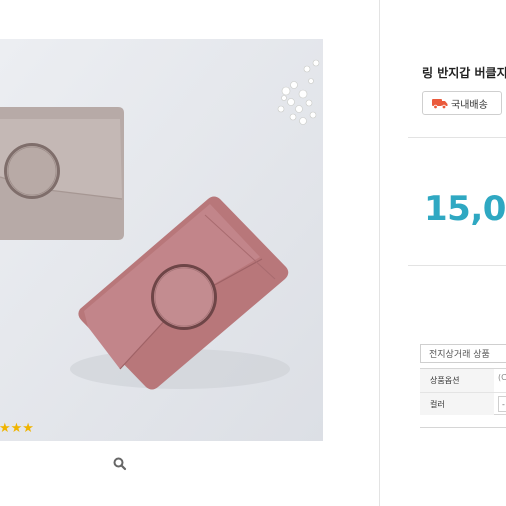  What do you see at coordinates (457, 380) in the screenshot?
I see `option-label: 상품옵션` at bounding box center [457, 380].